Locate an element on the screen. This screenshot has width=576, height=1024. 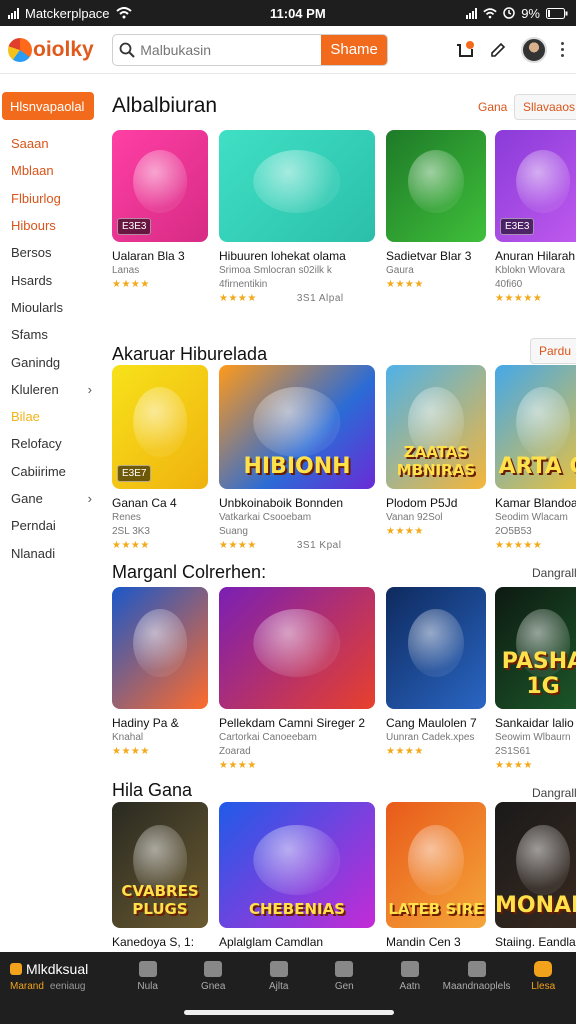
sidebar-item: Mblaan is located at coordinates (50, 170).